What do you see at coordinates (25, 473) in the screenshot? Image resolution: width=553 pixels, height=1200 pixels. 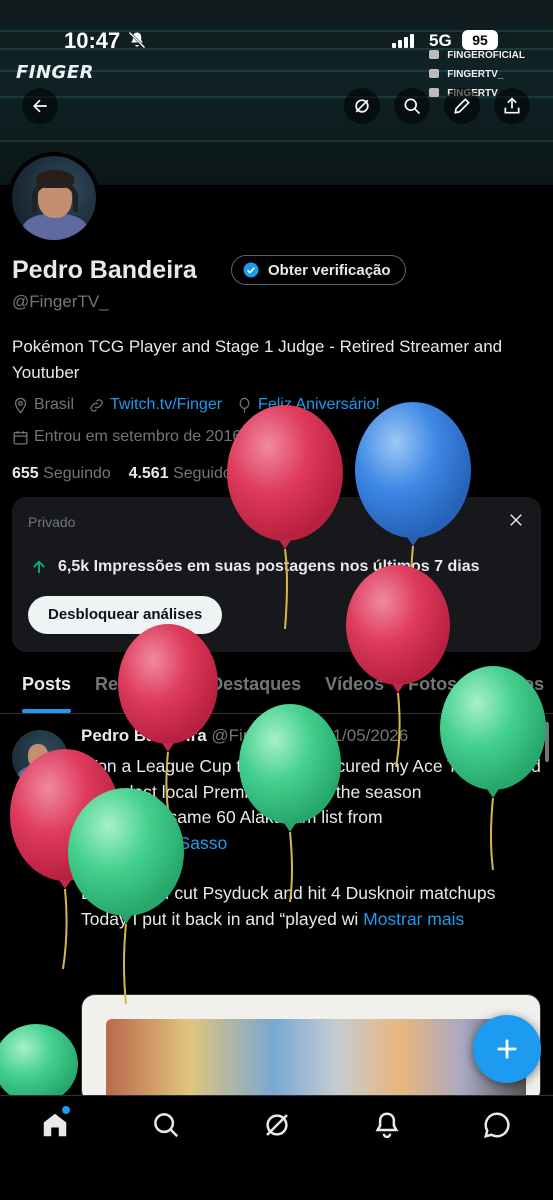 I see `following-count: 655` at bounding box center [25, 473].